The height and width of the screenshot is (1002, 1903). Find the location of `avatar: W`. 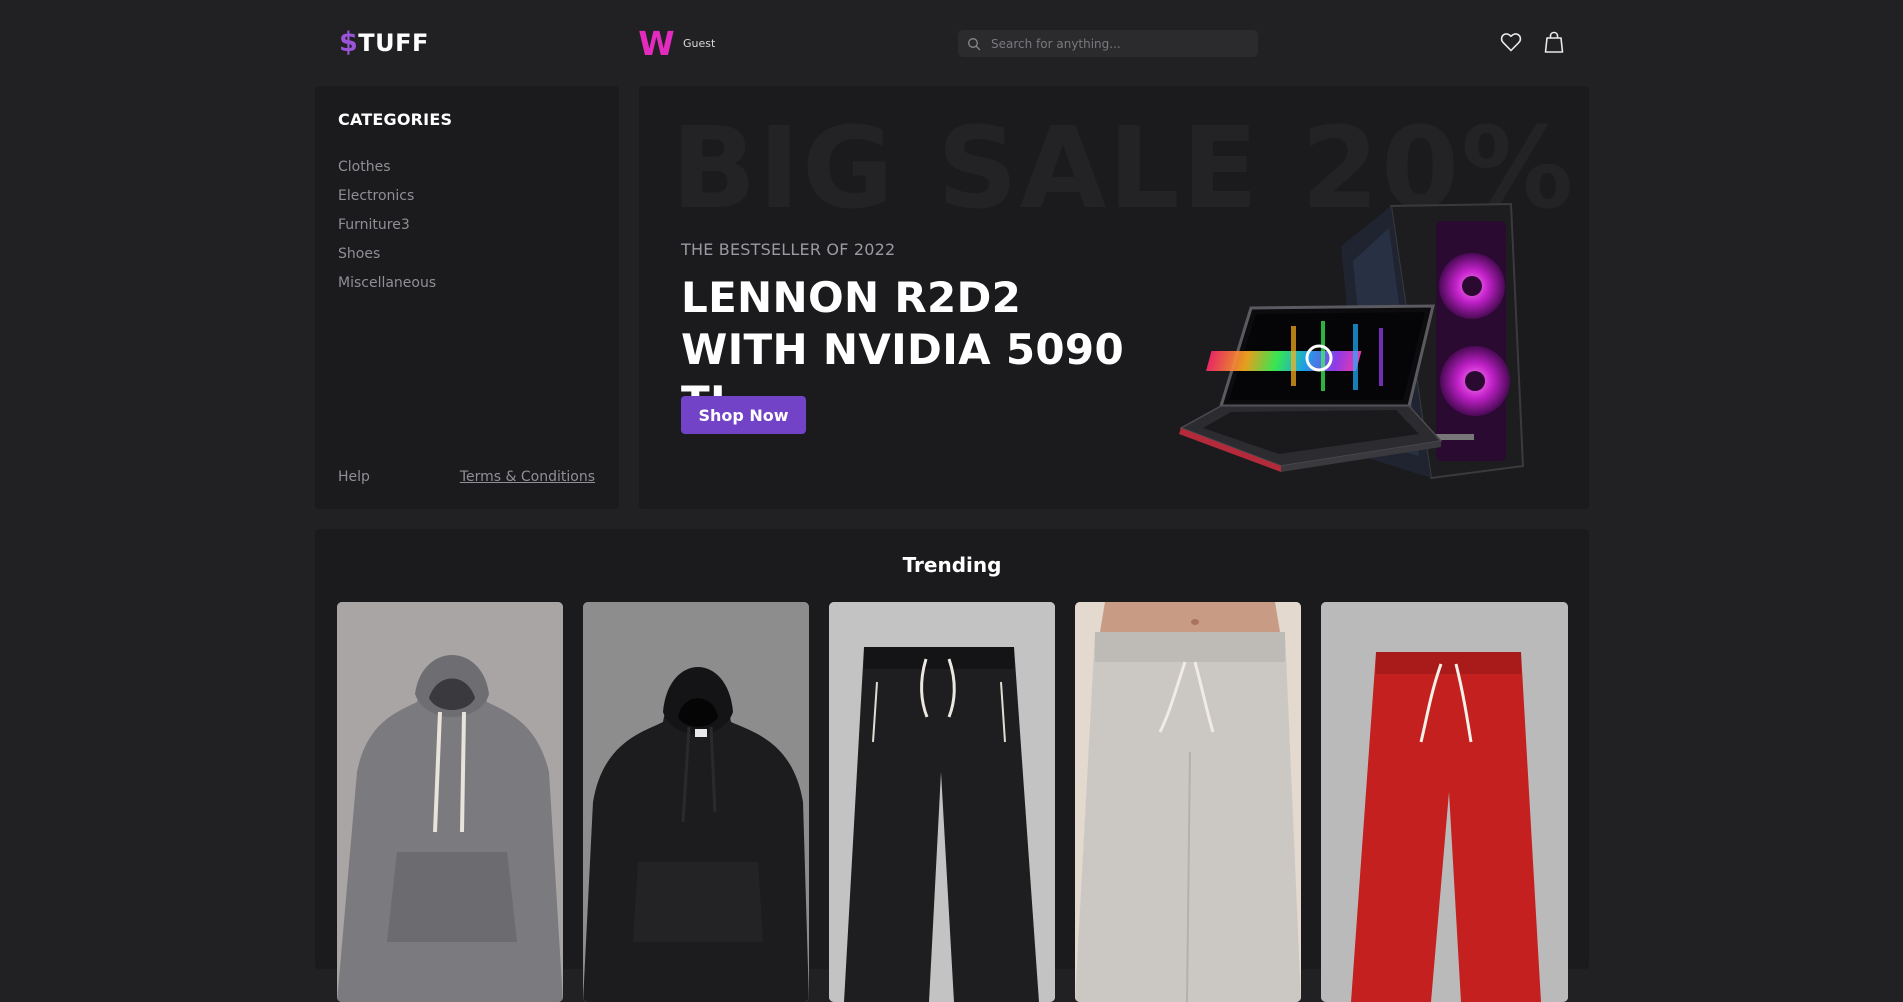

avatar: W is located at coordinates (656, 43).